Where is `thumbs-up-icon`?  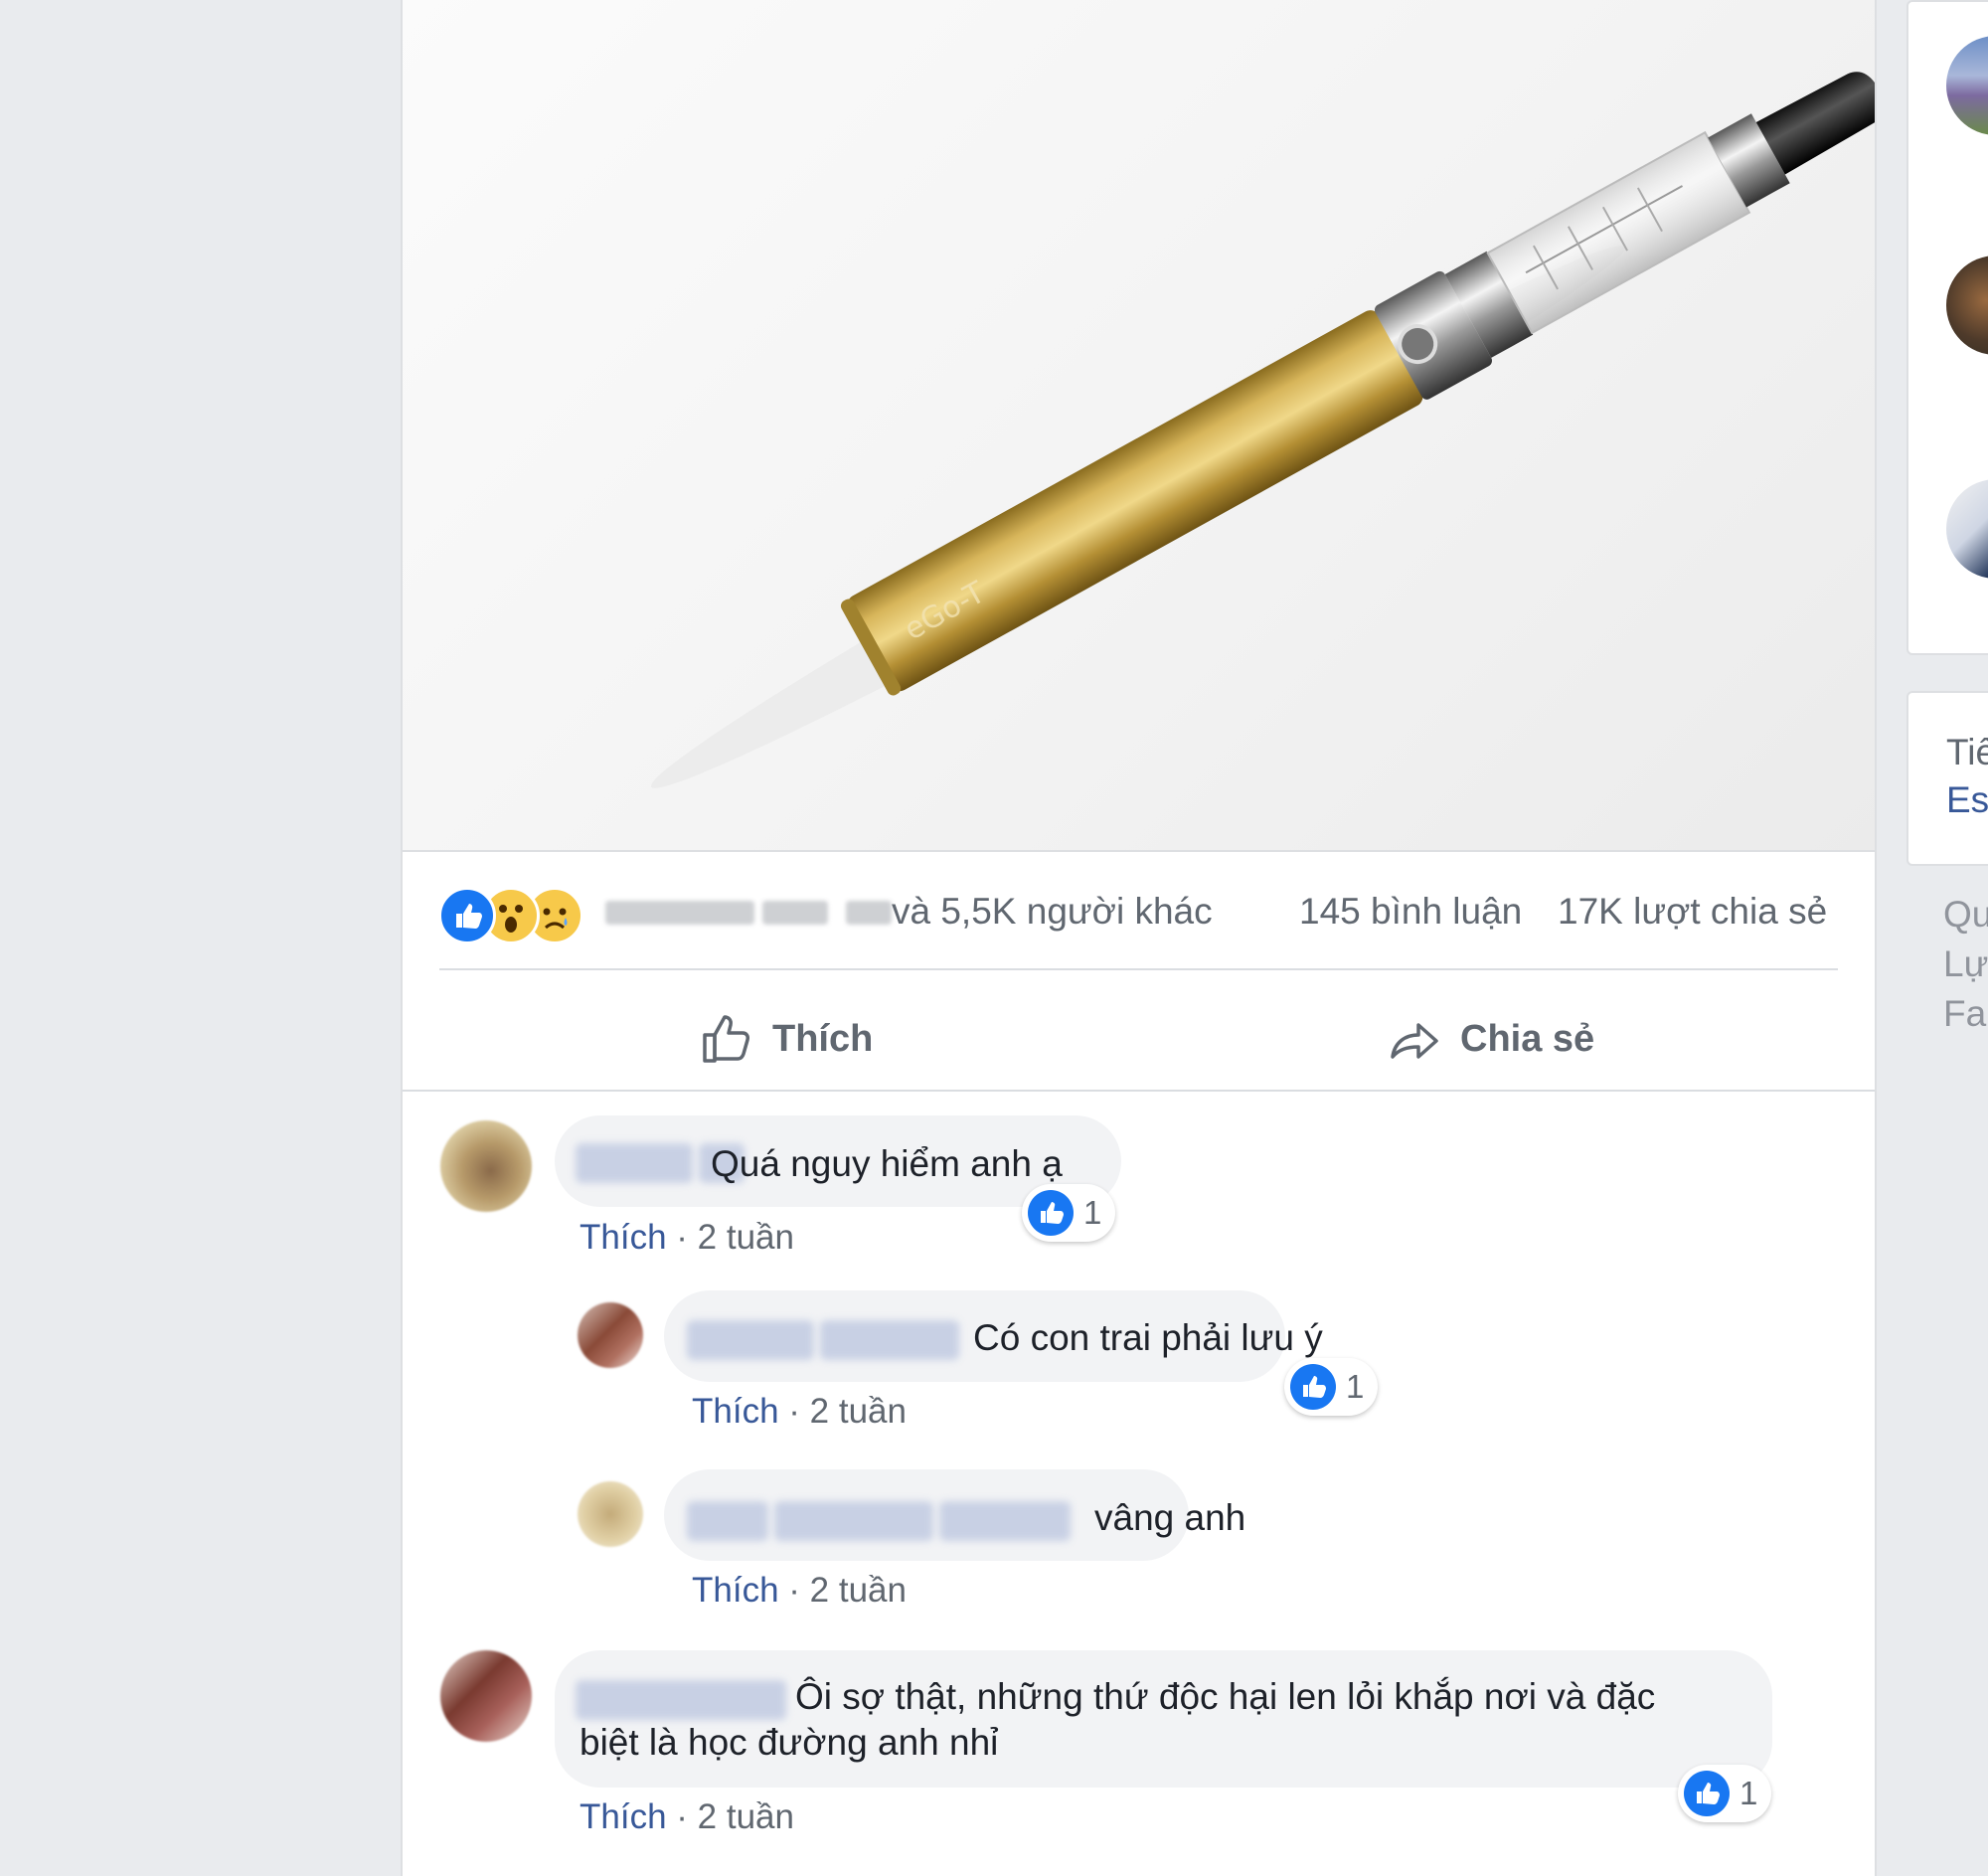 thumbs-up-icon is located at coordinates (726, 1039).